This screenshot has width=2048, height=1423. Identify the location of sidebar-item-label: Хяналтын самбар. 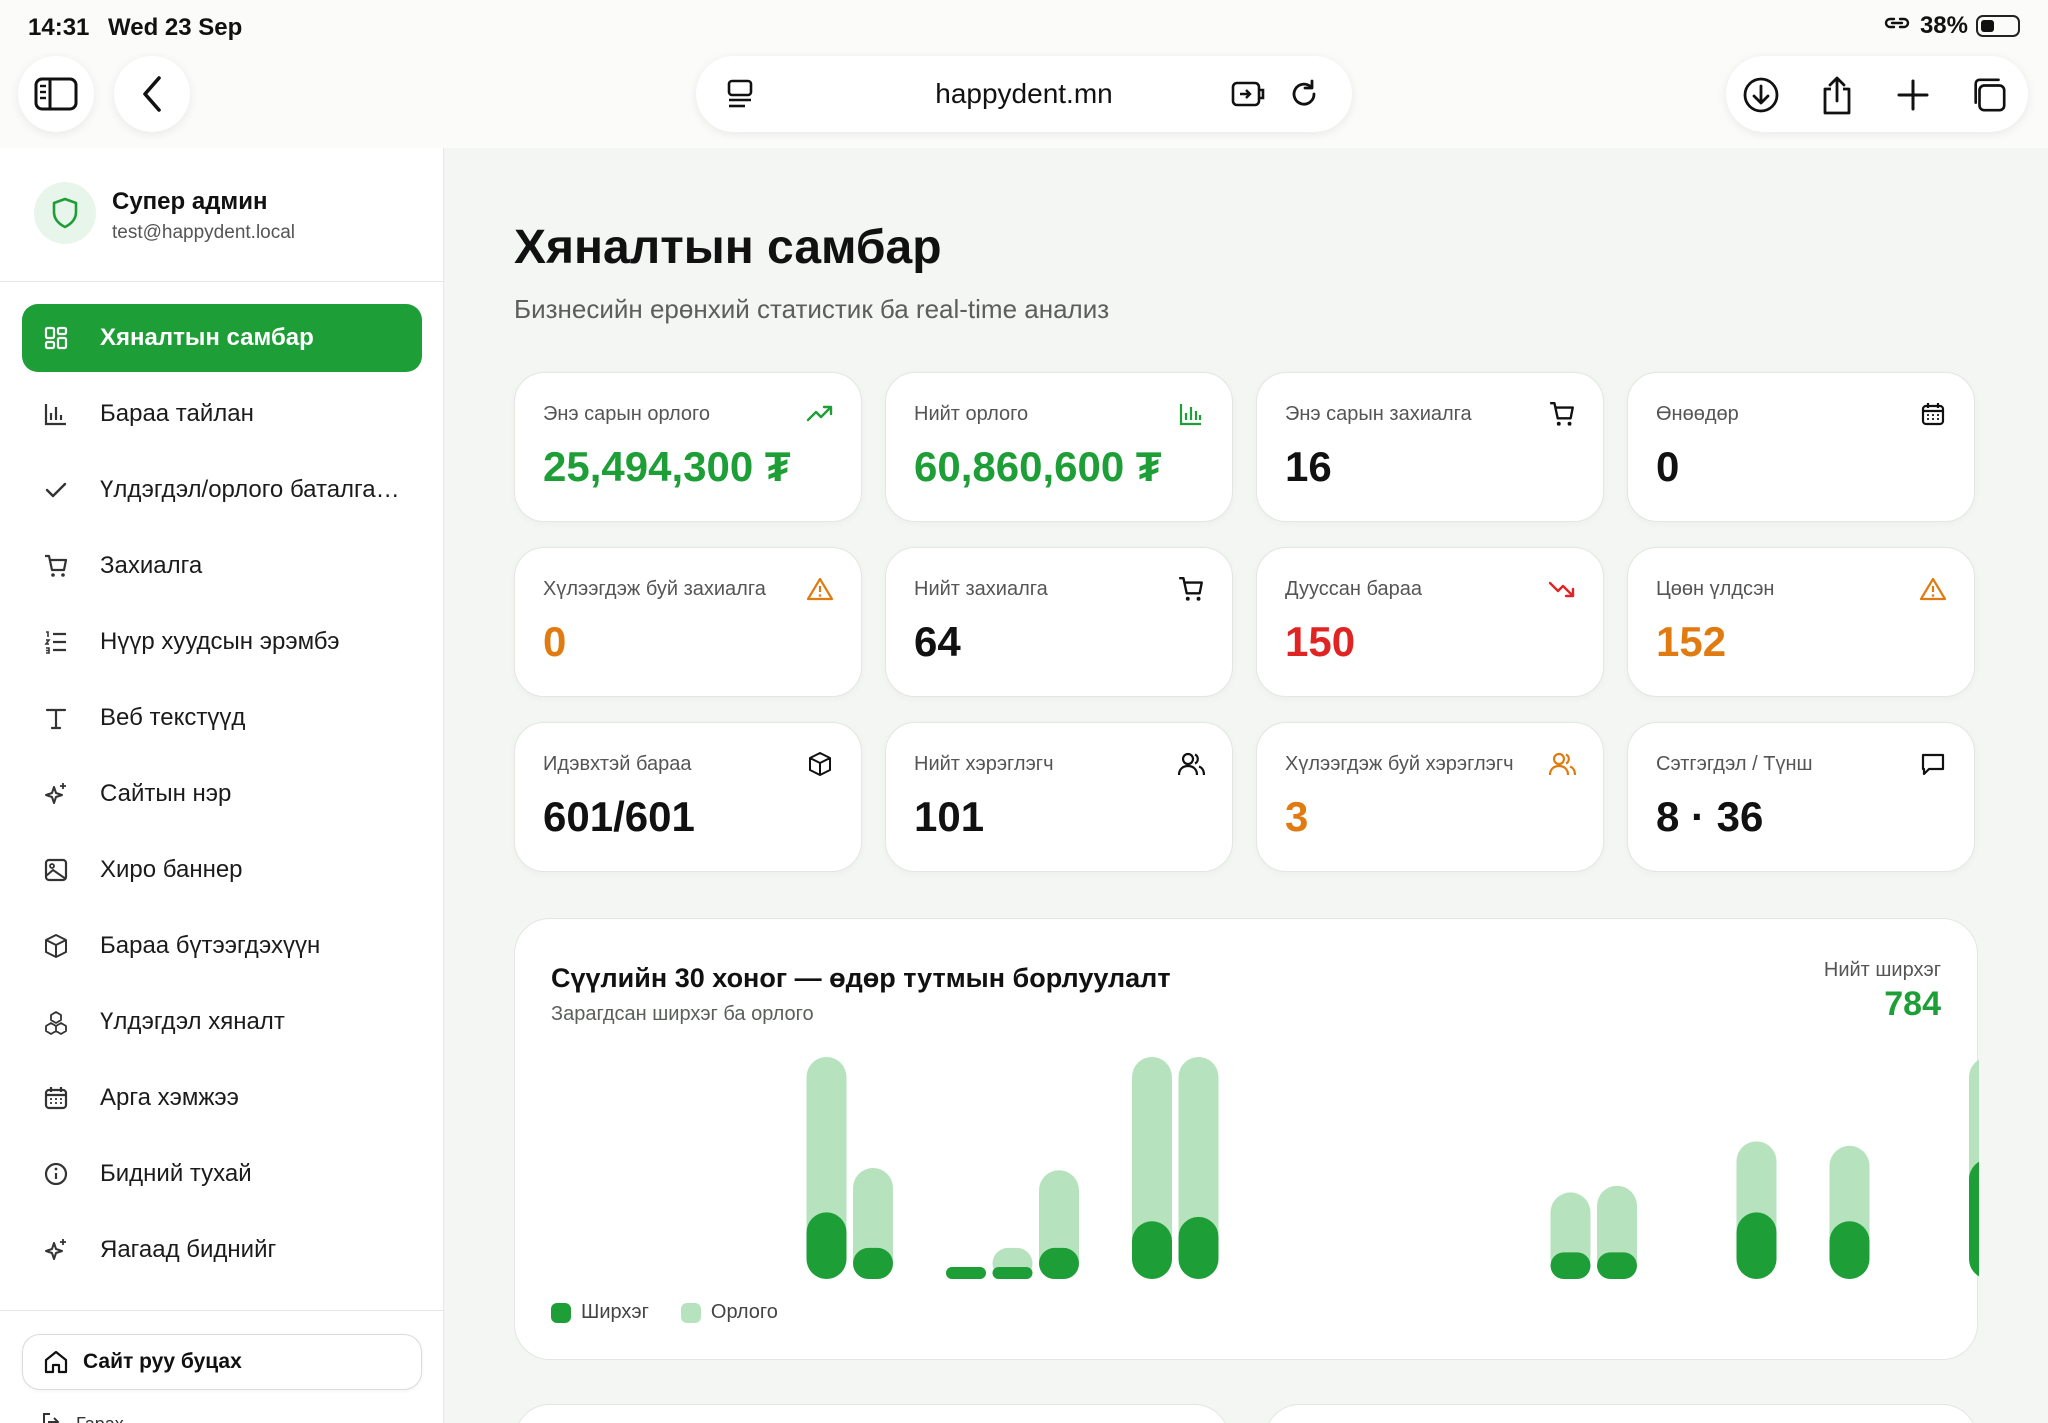
(207, 337).